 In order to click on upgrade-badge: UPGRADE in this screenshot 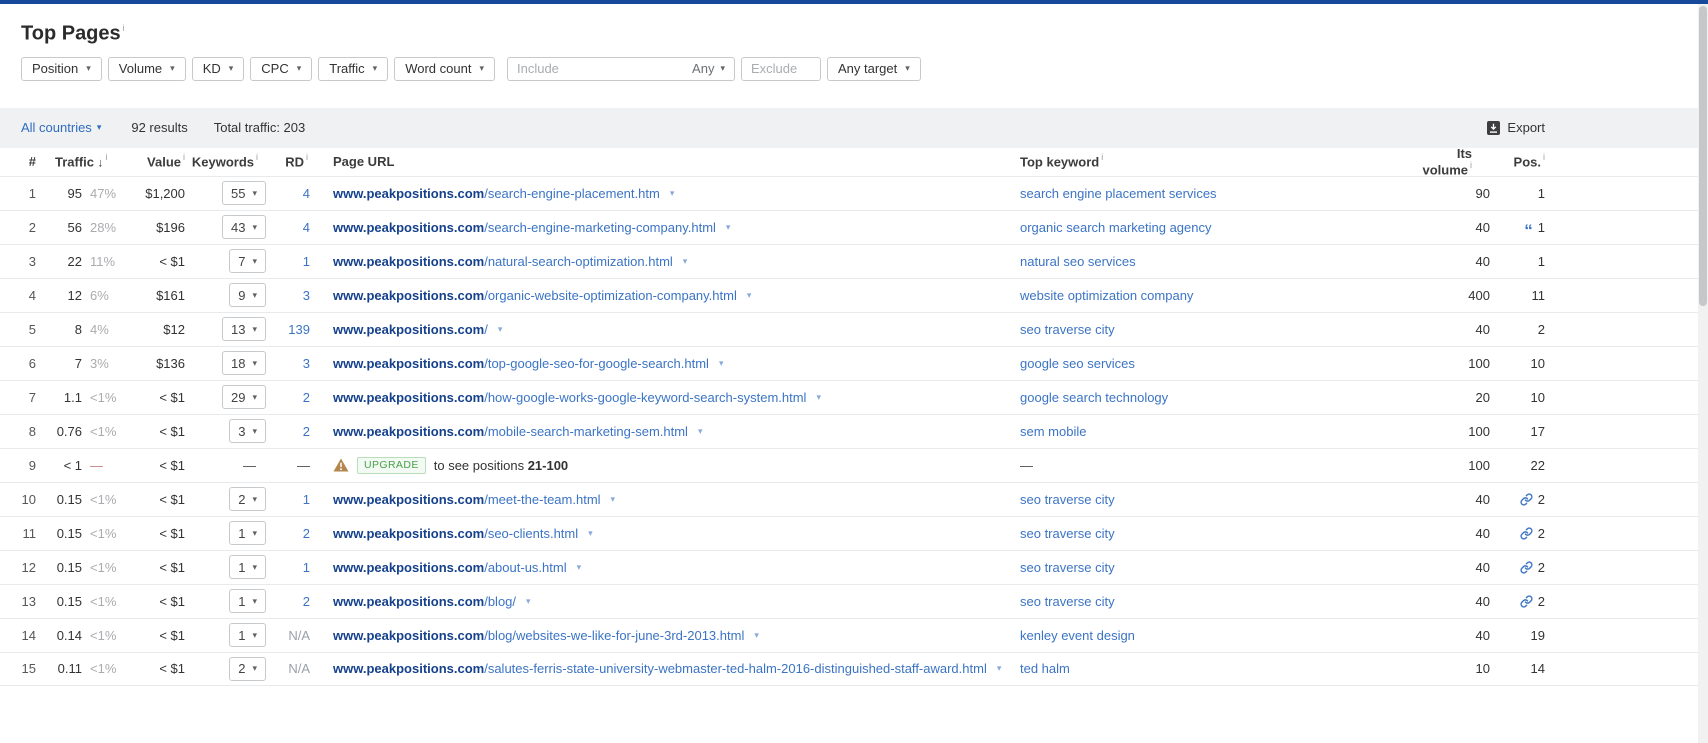, I will do `click(391, 465)`.